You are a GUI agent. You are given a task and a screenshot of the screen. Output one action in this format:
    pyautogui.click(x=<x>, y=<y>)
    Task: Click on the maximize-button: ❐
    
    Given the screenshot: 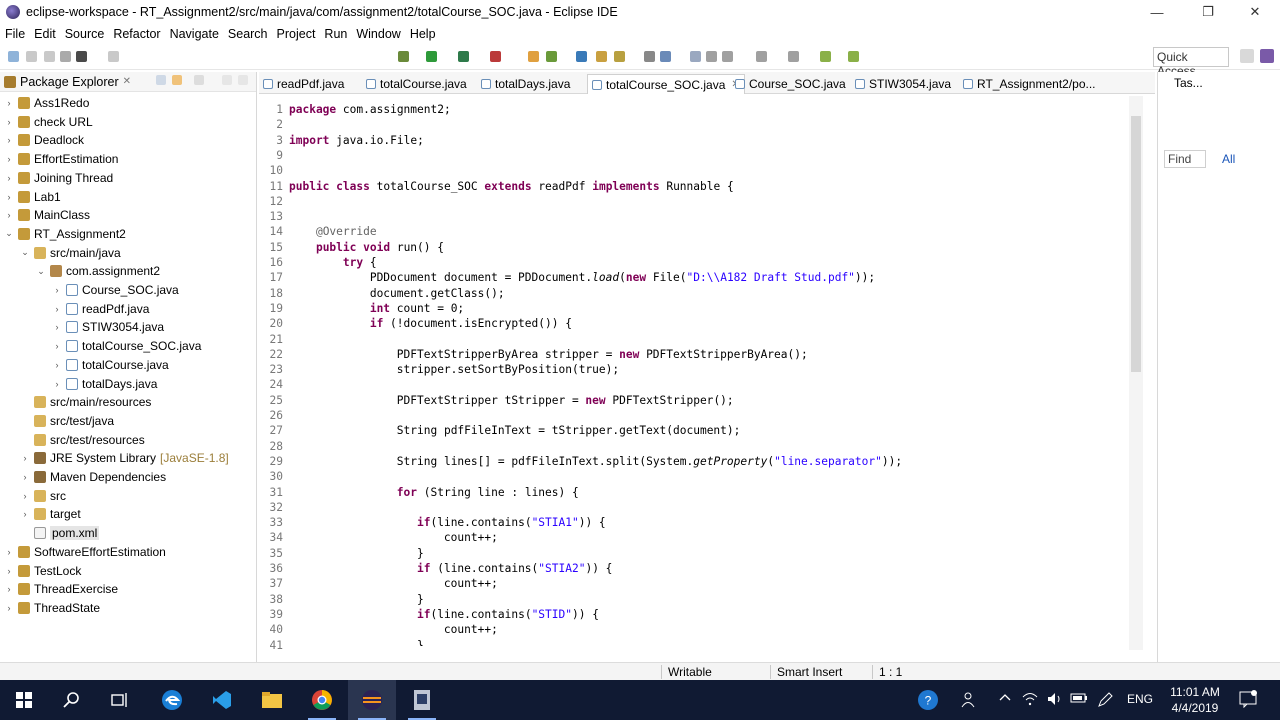 What is the action you would take?
    pyautogui.click(x=1208, y=12)
    